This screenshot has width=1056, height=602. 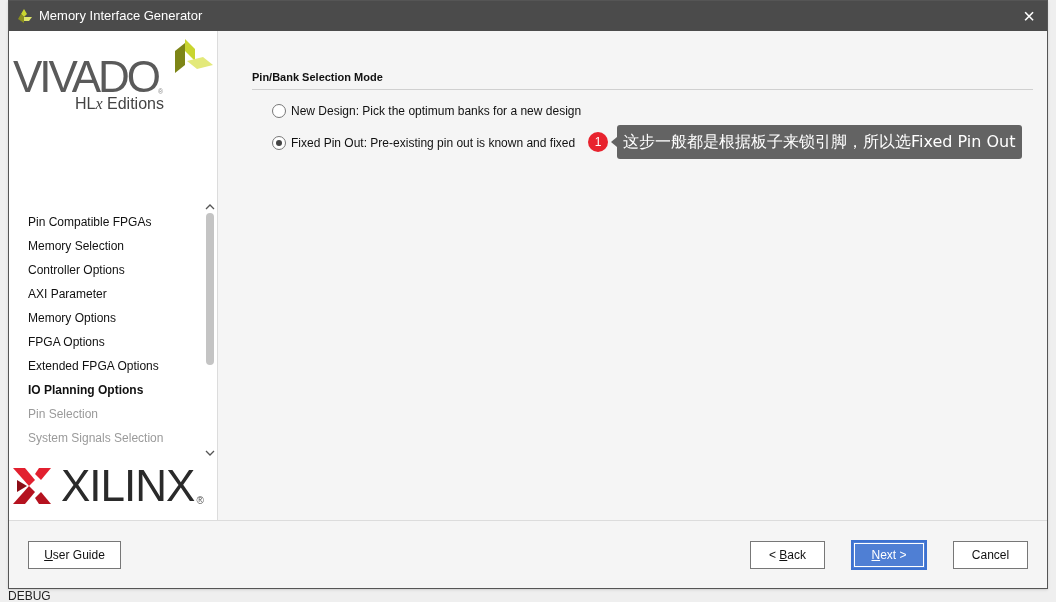 I want to click on next-button: Next >, so click(x=889, y=554).